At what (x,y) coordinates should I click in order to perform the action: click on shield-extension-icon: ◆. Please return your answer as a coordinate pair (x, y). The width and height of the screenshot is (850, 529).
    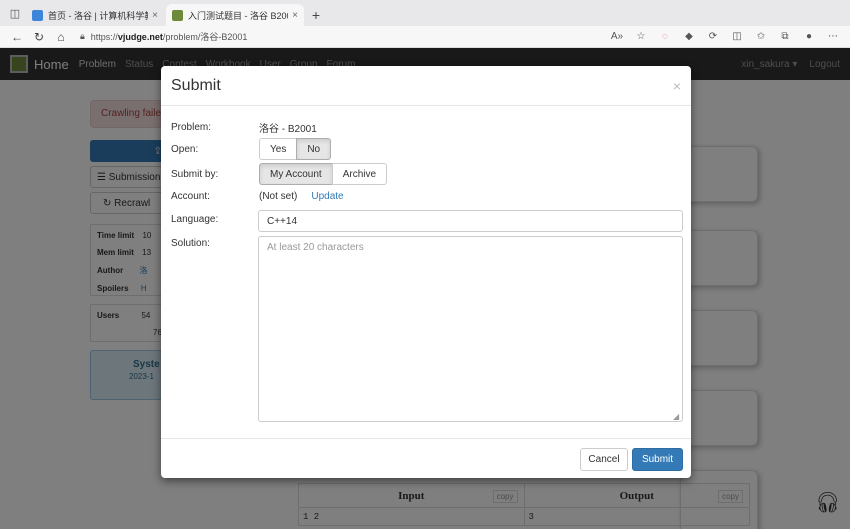
    Looking at the image, I should click on (689, 36).